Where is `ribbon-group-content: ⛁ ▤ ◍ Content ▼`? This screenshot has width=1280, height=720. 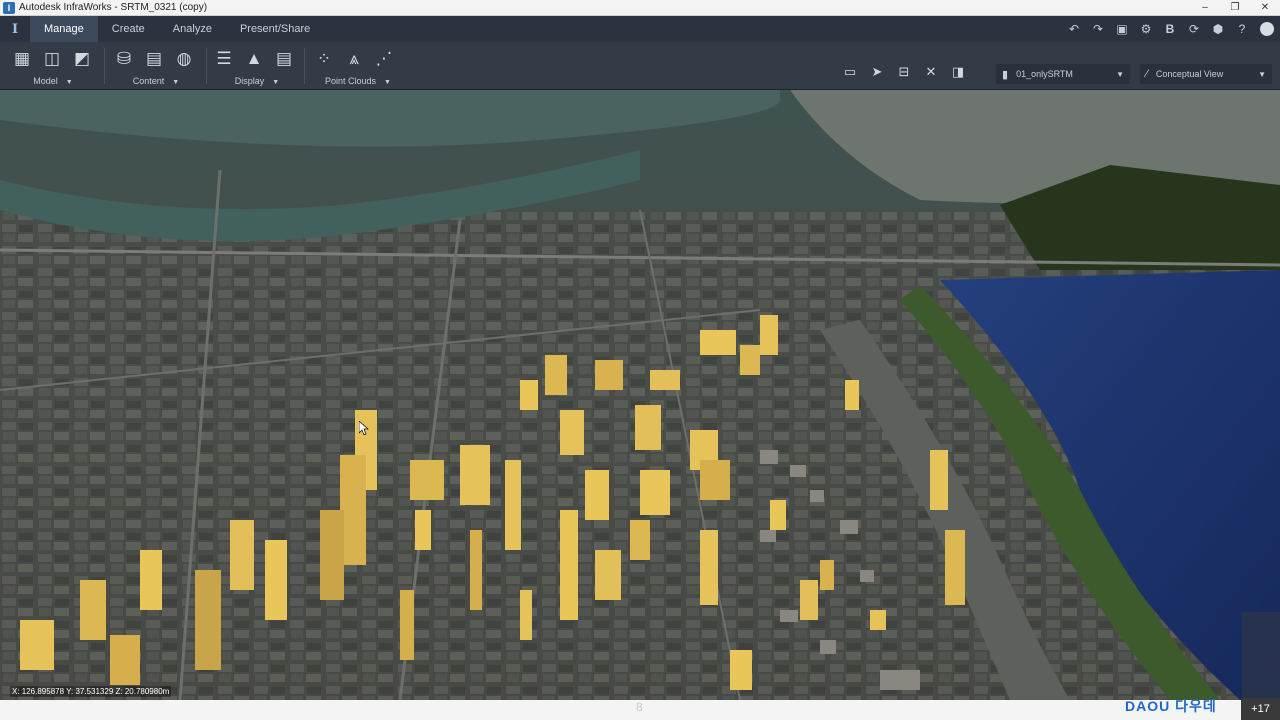
ribbon-group-content: ⛁ ▤ ◍ Content ▼ is located at coordinates (156, 67).